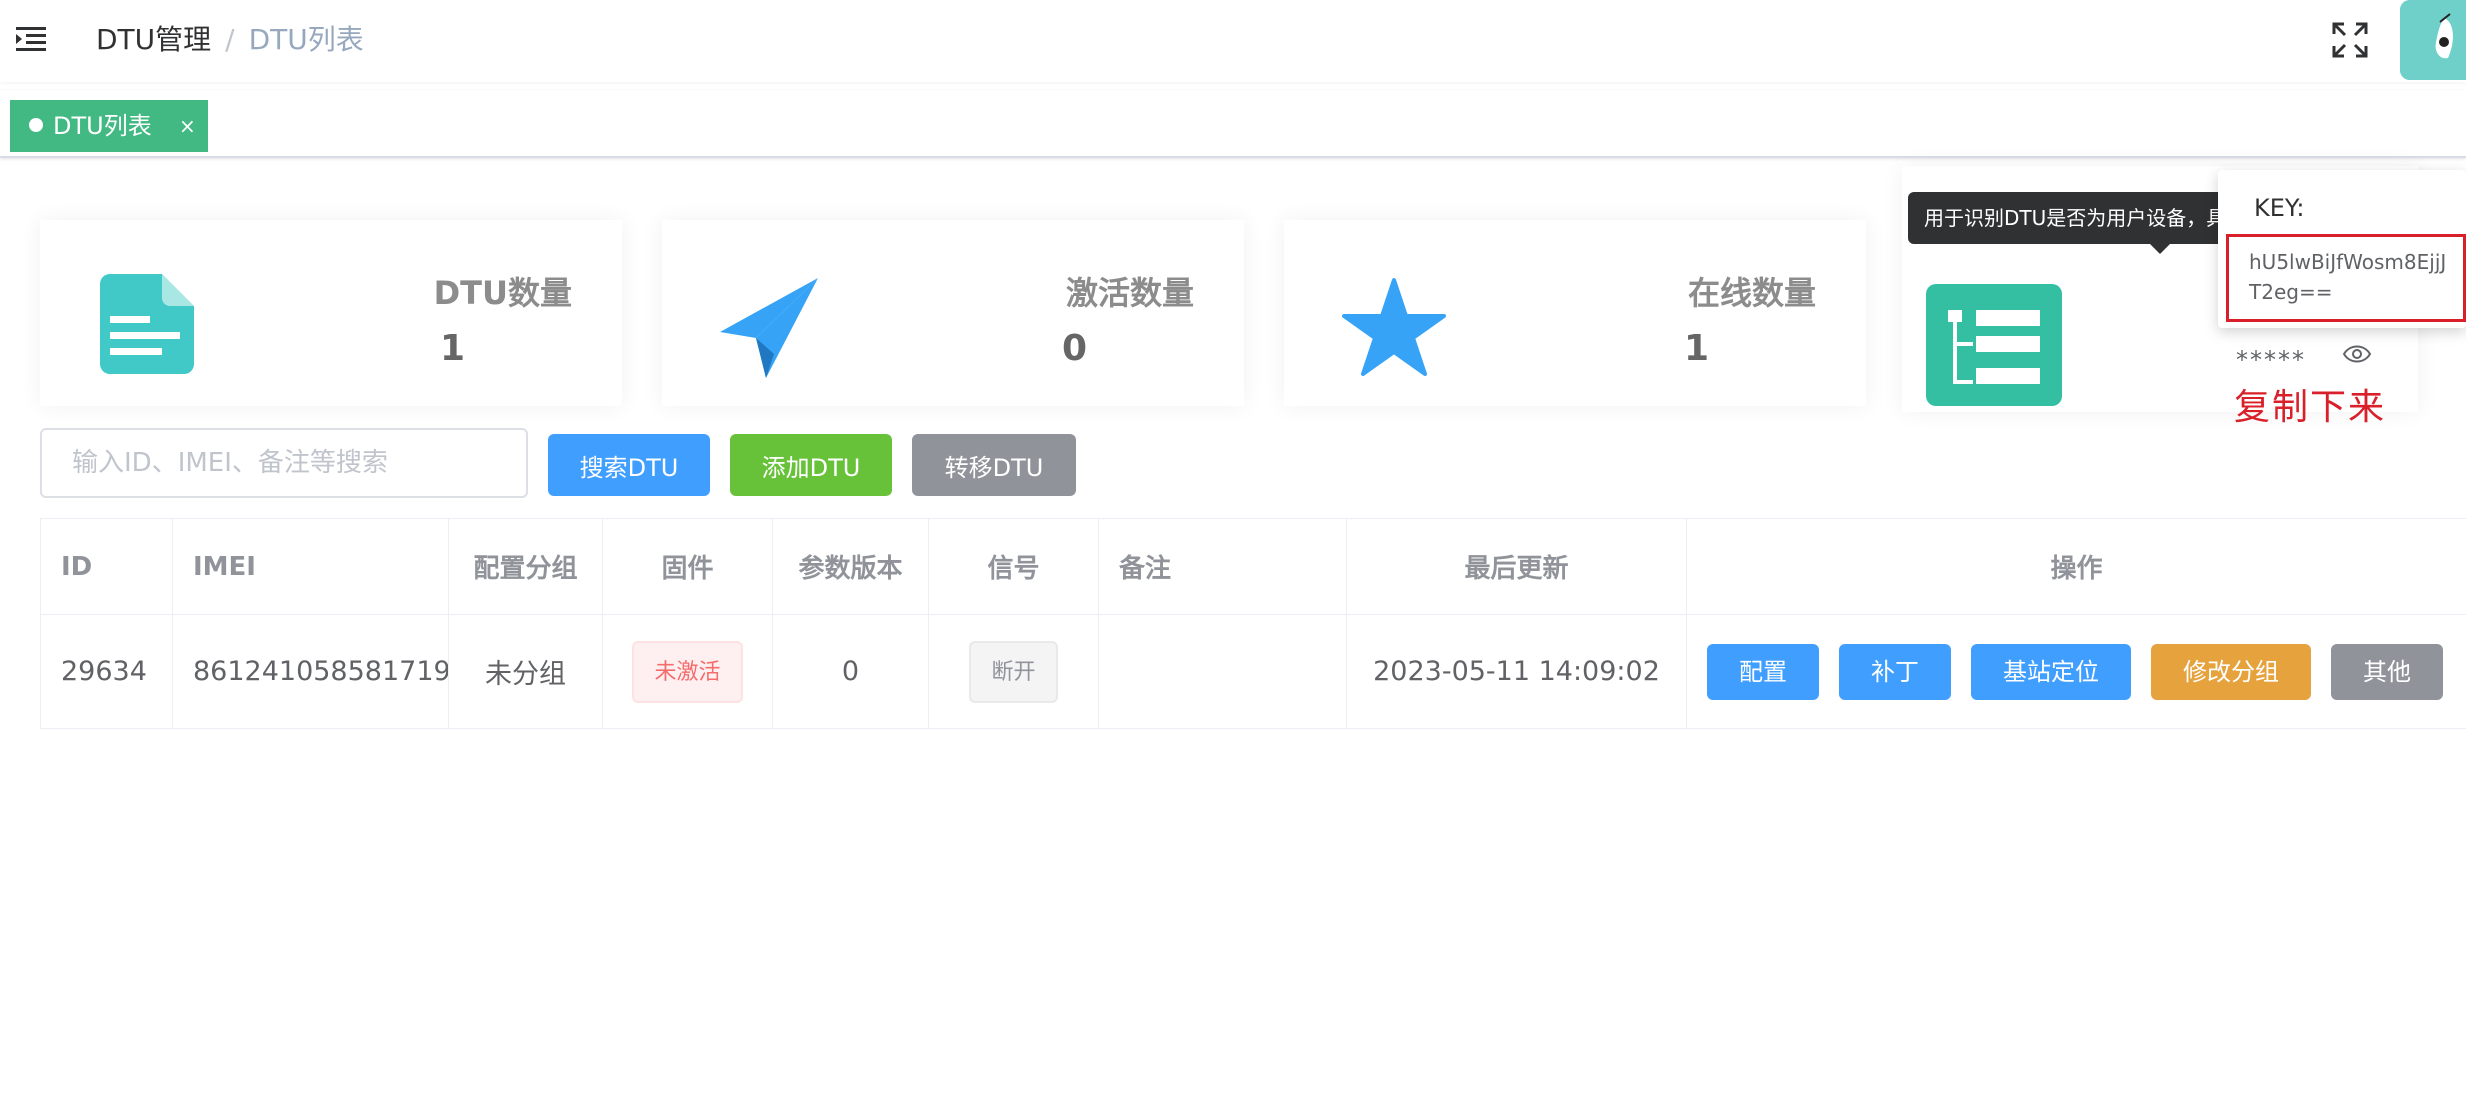 This screenshot has height=1100, width=2466. I want to click on config-button: 配置, so click(1763, 671).